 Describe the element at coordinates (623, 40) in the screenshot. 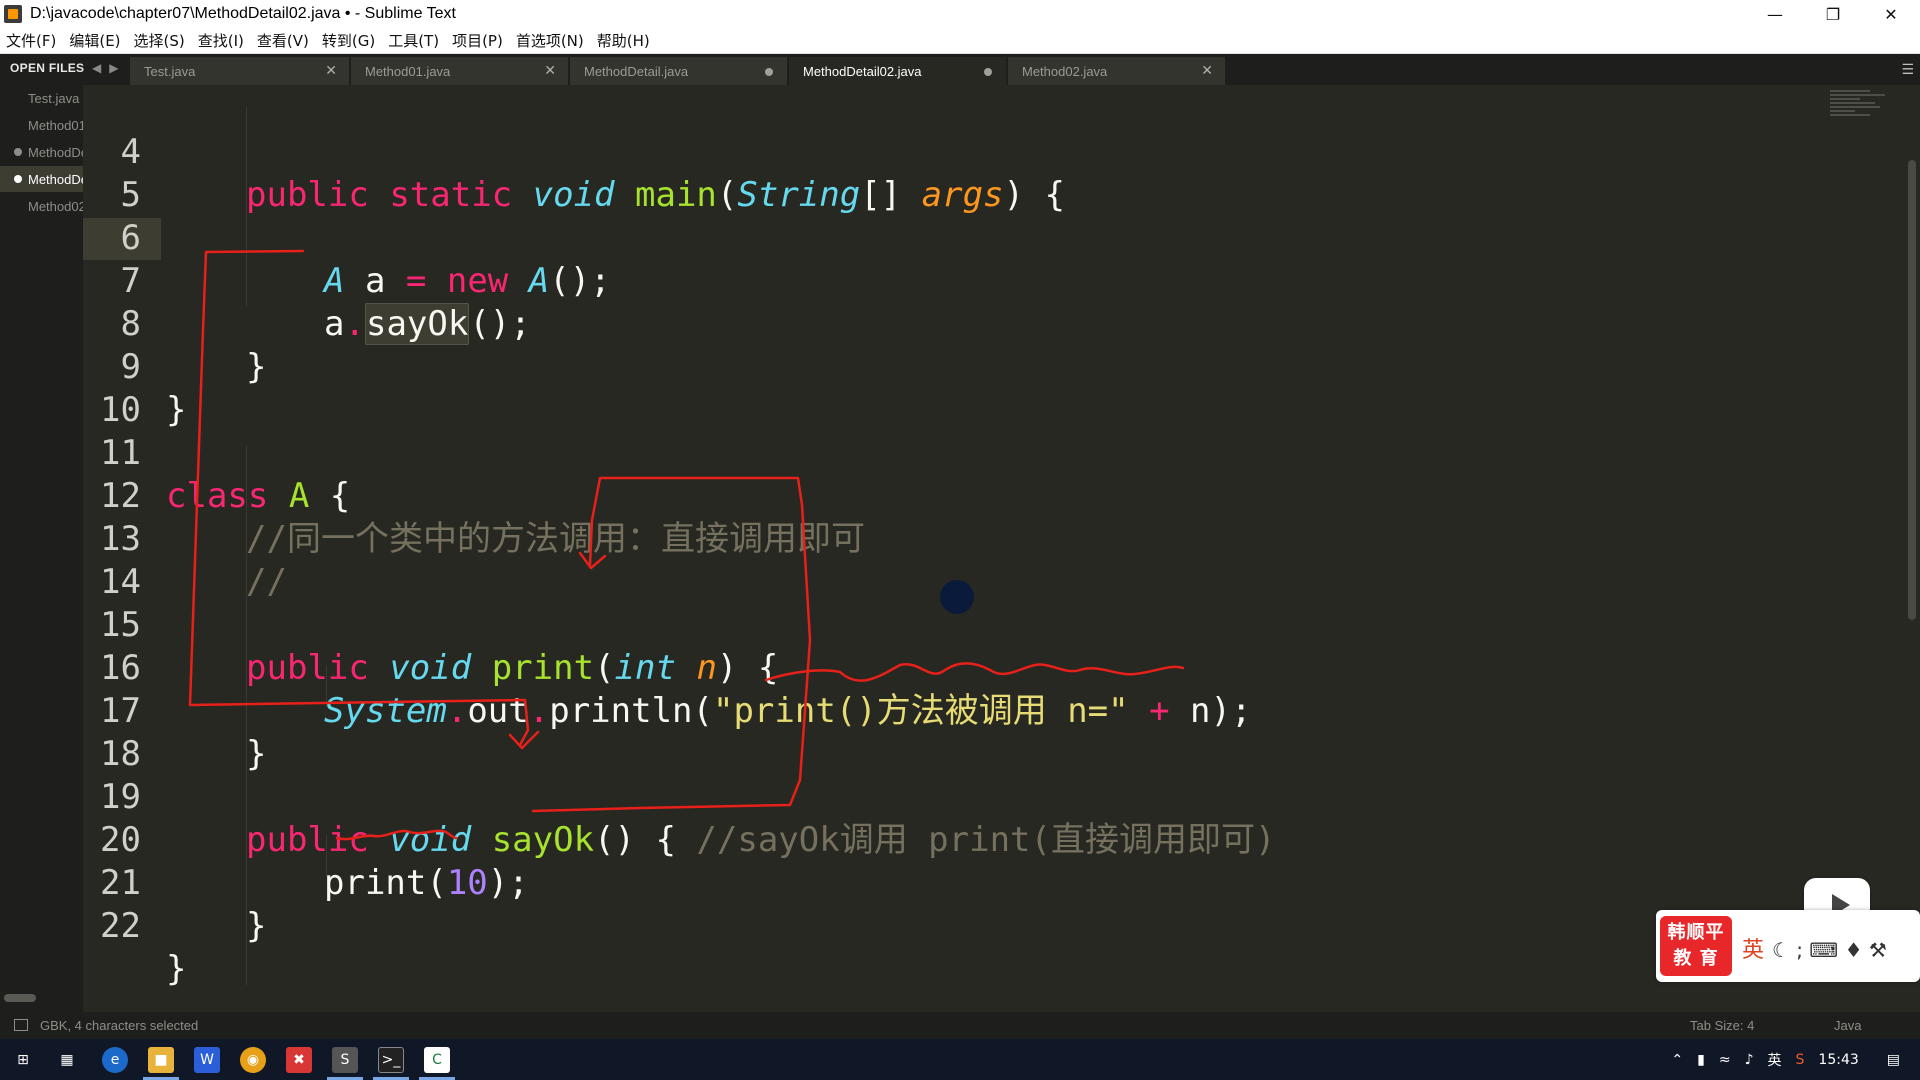

I see `menu-help: 帮助(H)` at that location.